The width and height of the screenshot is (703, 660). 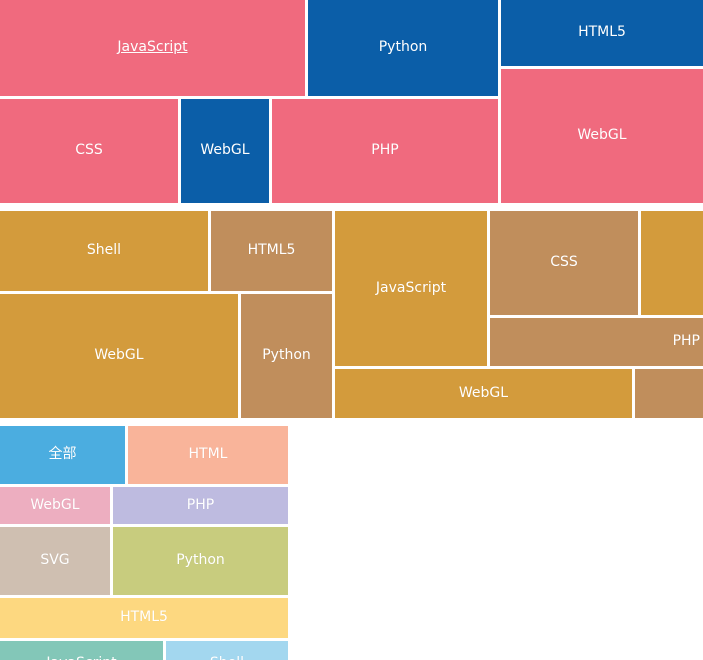 I want to click on treemap-tile: 全部, so click(x=62, y=455).